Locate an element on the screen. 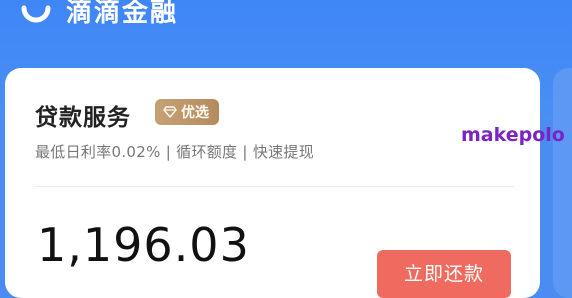  brand-name: 滴滴金融 is located at coordinates (122, 14).